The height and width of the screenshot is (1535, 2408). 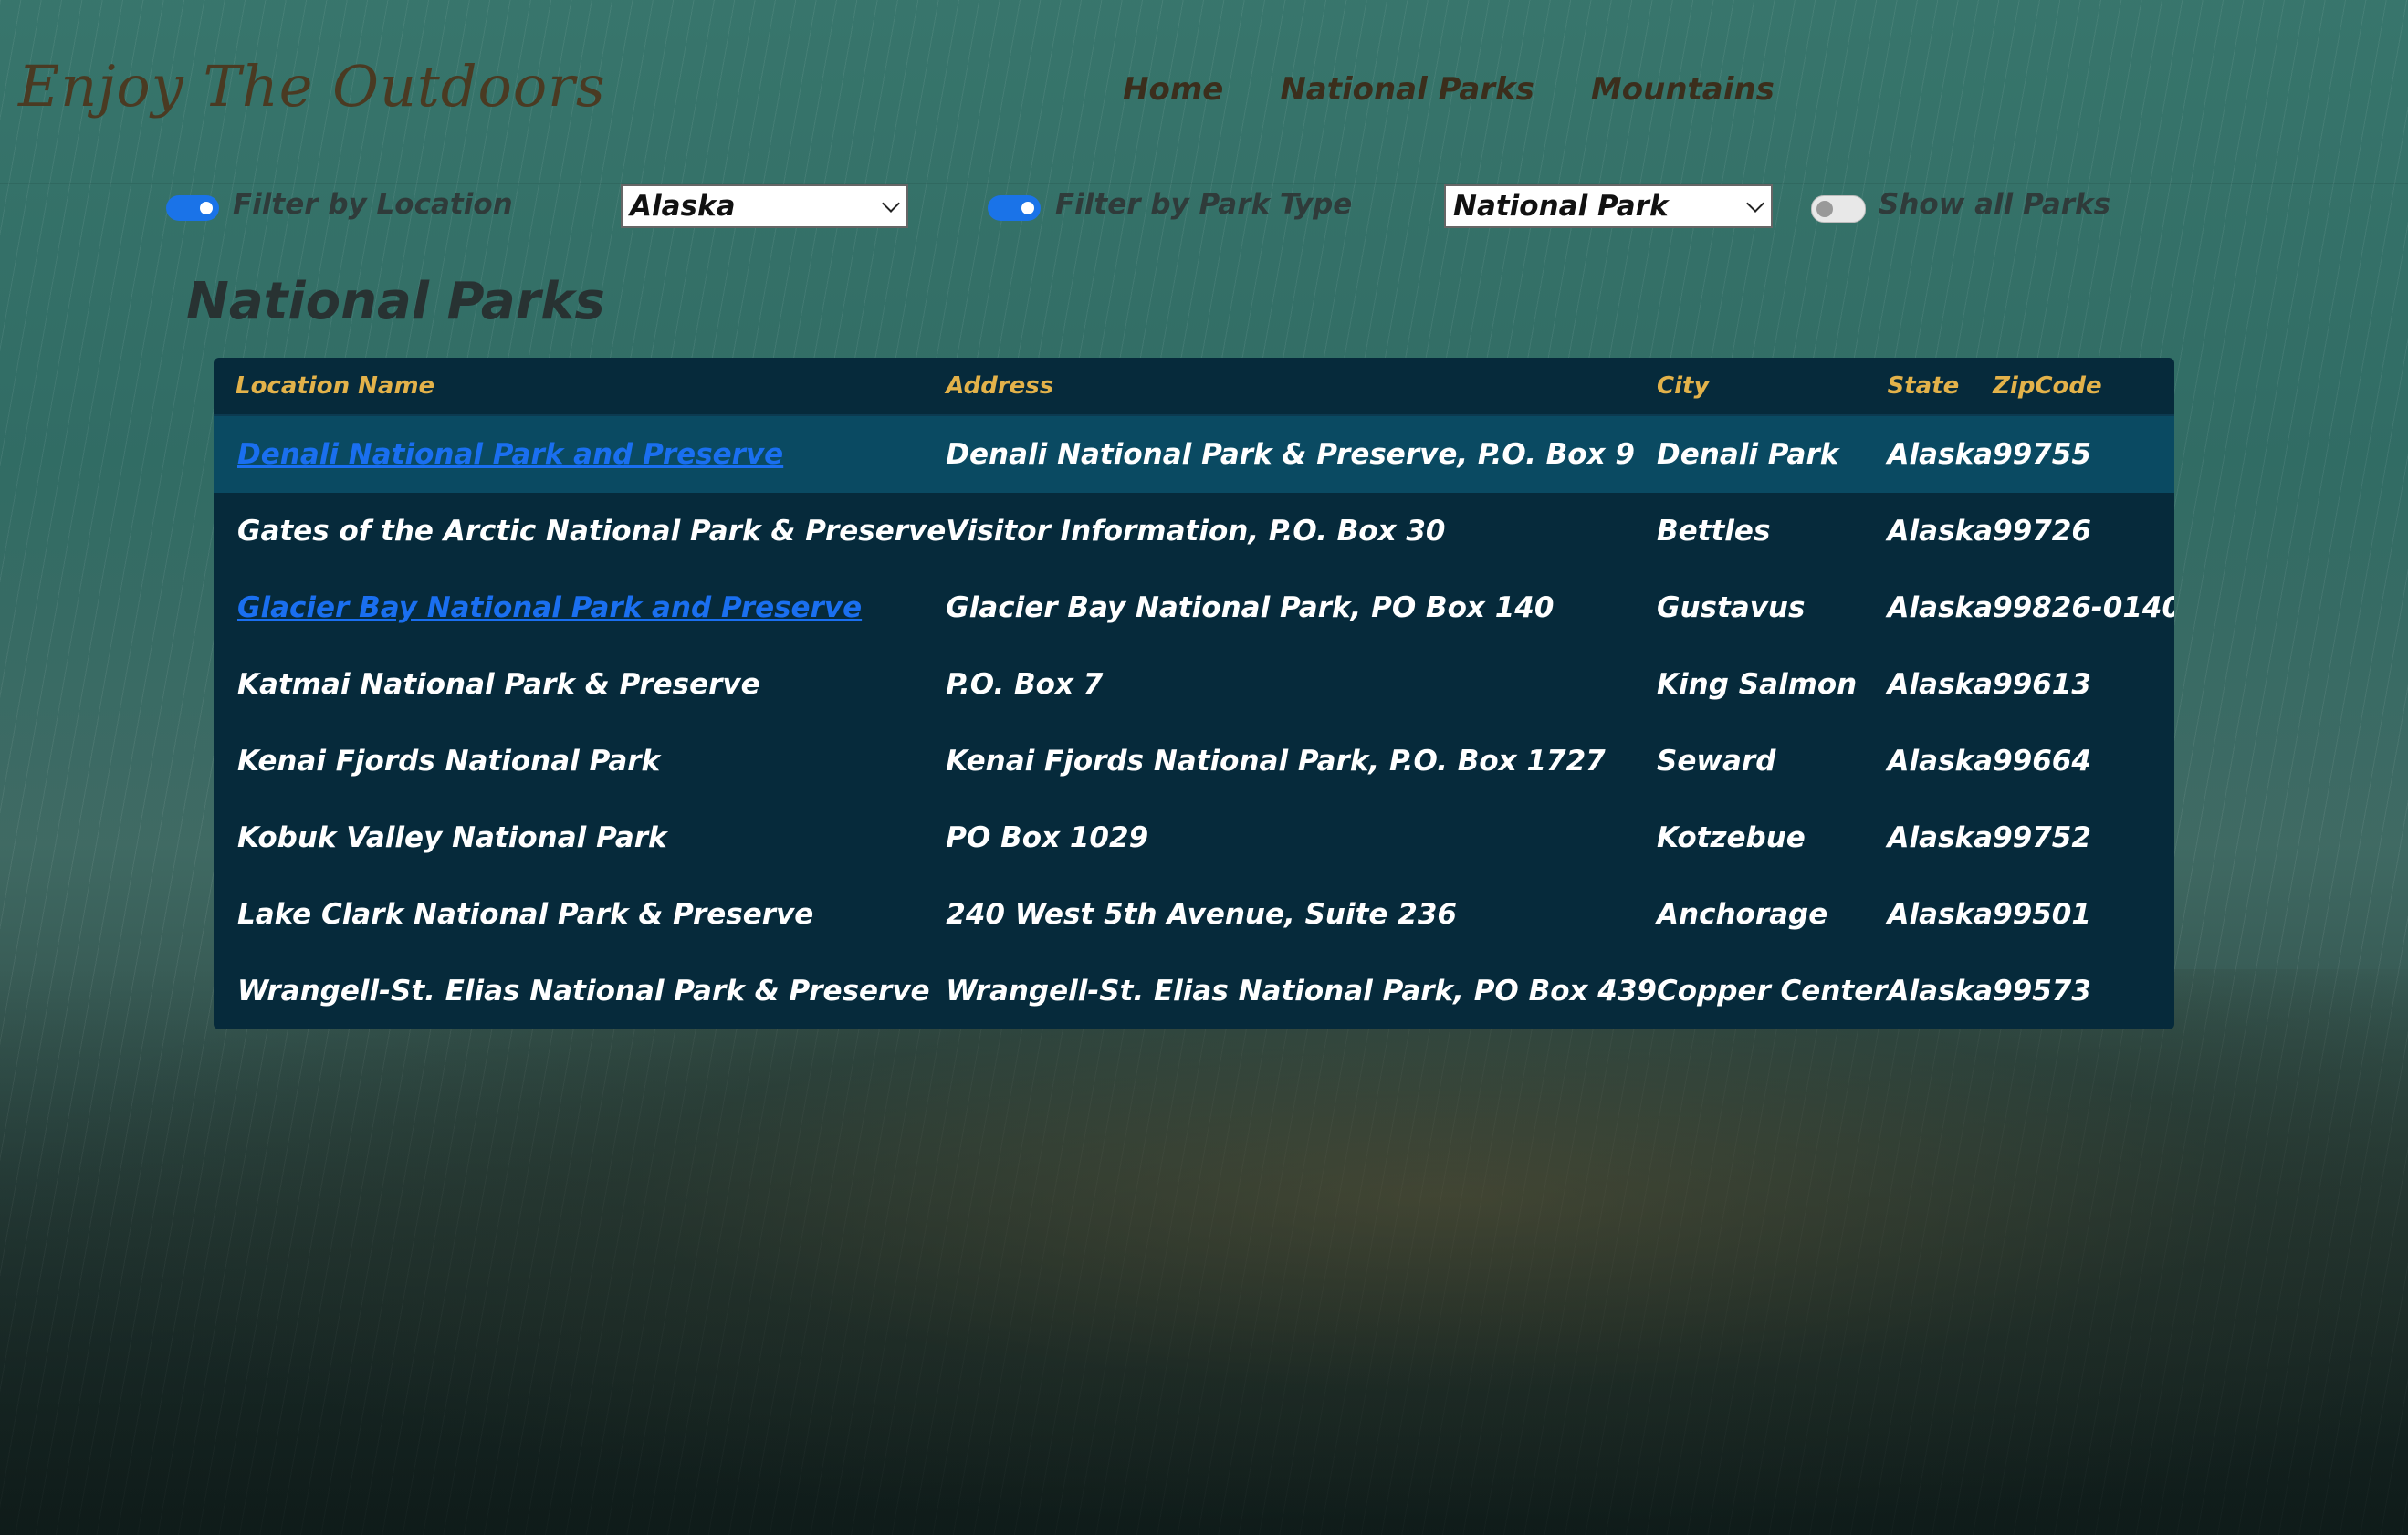 What do you see at coordinates (1683, 89) in the screenshot?
I see `nav-mountains: Mountains` at bounding box center [1683, 89].